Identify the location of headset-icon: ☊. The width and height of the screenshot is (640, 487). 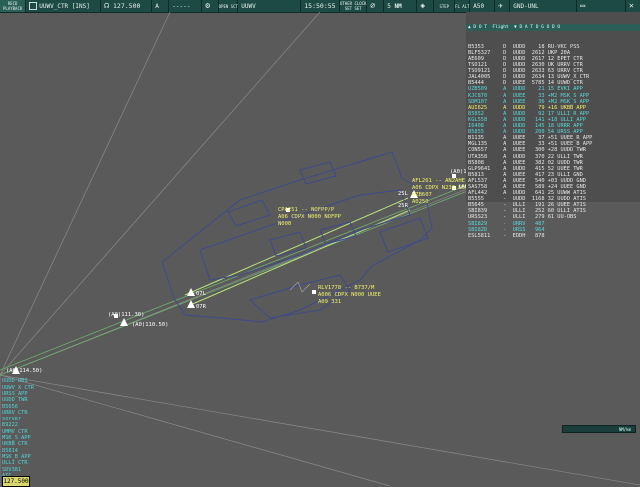
(107, 5).